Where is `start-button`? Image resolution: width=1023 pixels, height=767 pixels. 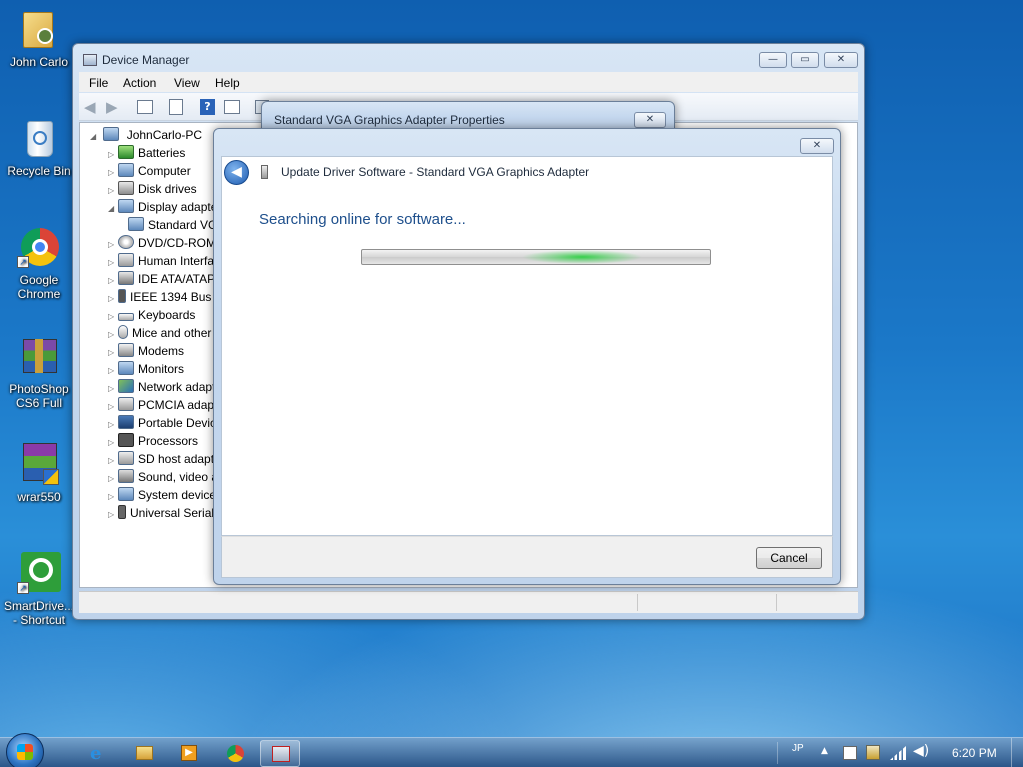
start-button is located at coordinates (25, 750).